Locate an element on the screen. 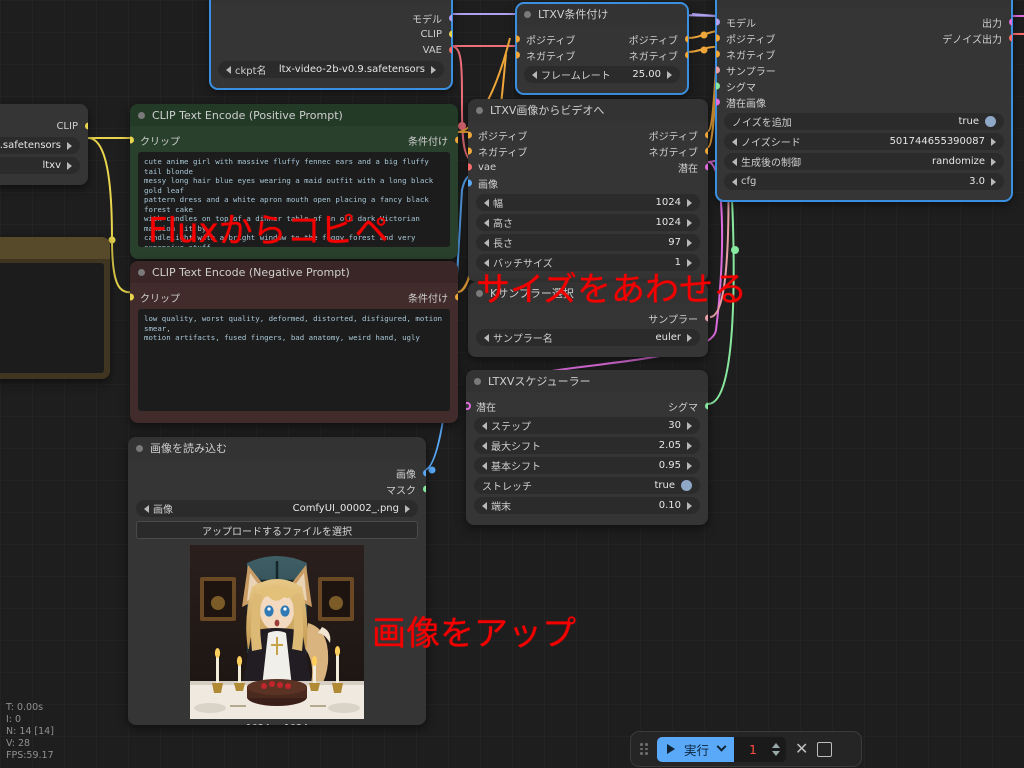 This screenshot has height=768, width=1024. widget-width: 幅 1024 is located at coordinates (588, 202).